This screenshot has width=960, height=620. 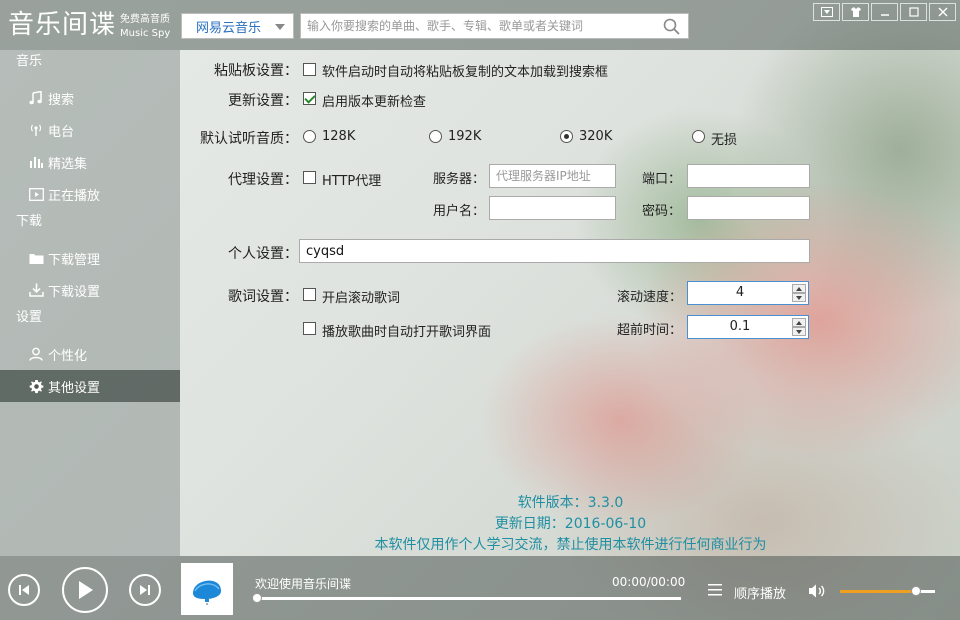 I want to click on minimize-icon, so click(x=884, y=12).